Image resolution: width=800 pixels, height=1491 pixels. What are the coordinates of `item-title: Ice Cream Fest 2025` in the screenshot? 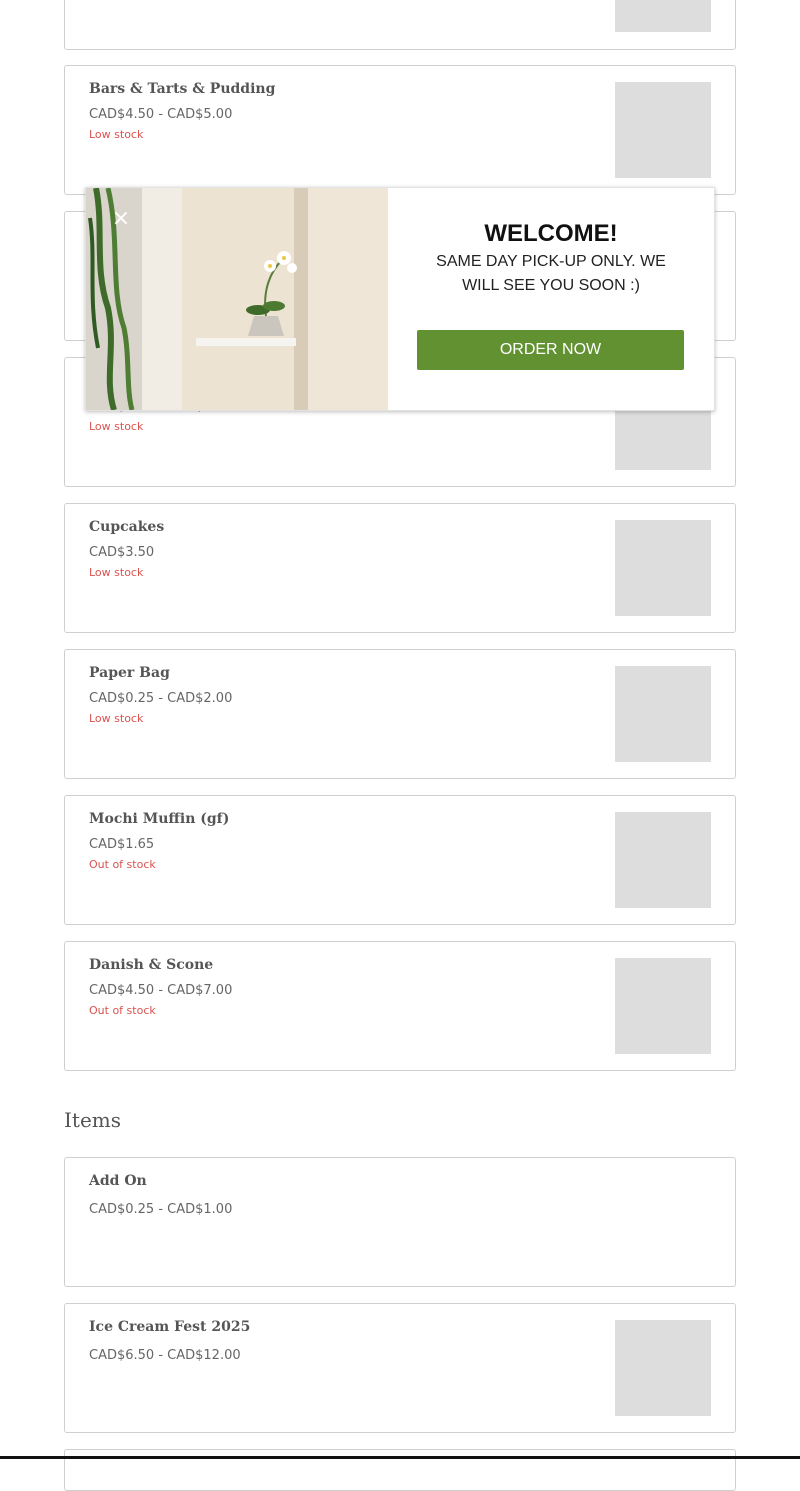 It's located at (170, 1327).